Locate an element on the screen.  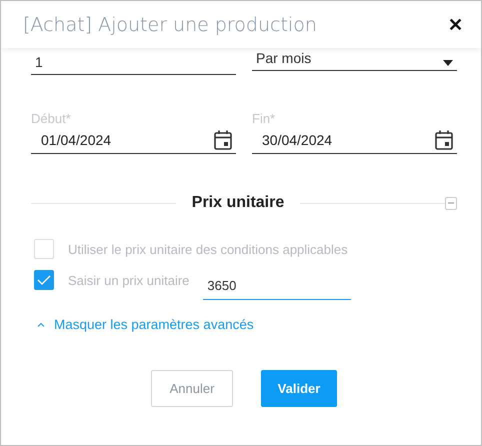
checkbox is located at coordinates (44, 280).